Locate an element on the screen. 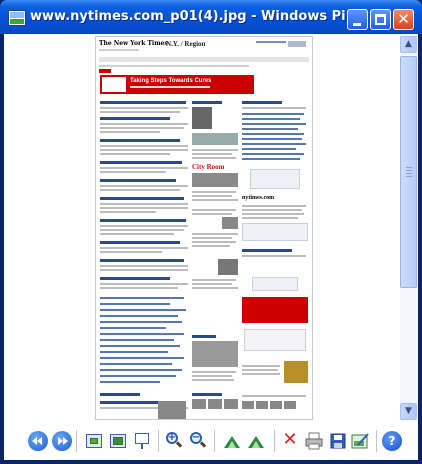 The width and height of the screenshot is (422, 464). section-title: N.Y. / Region is located at coordinates (186, 44).